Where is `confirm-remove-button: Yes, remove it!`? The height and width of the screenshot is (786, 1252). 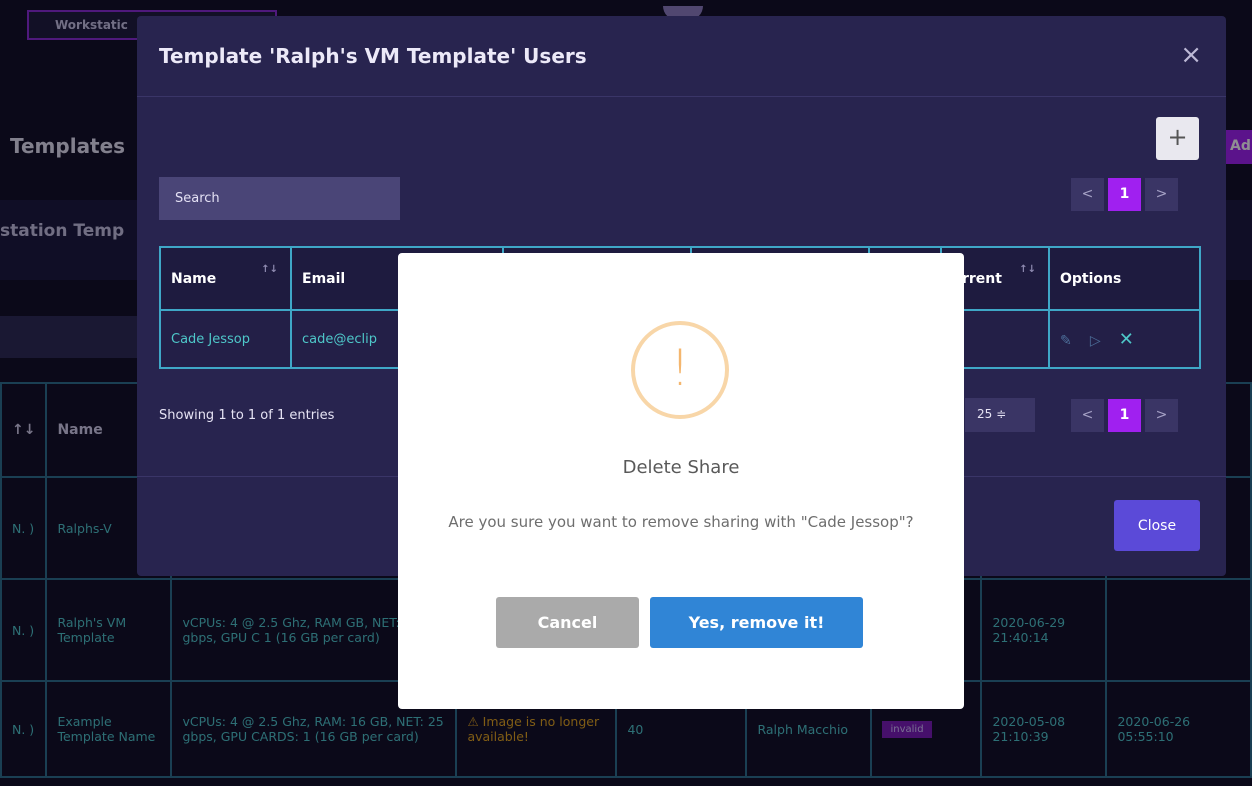
confirm-remove-button: Yes, remove it! is located at coordinates (756, 622).